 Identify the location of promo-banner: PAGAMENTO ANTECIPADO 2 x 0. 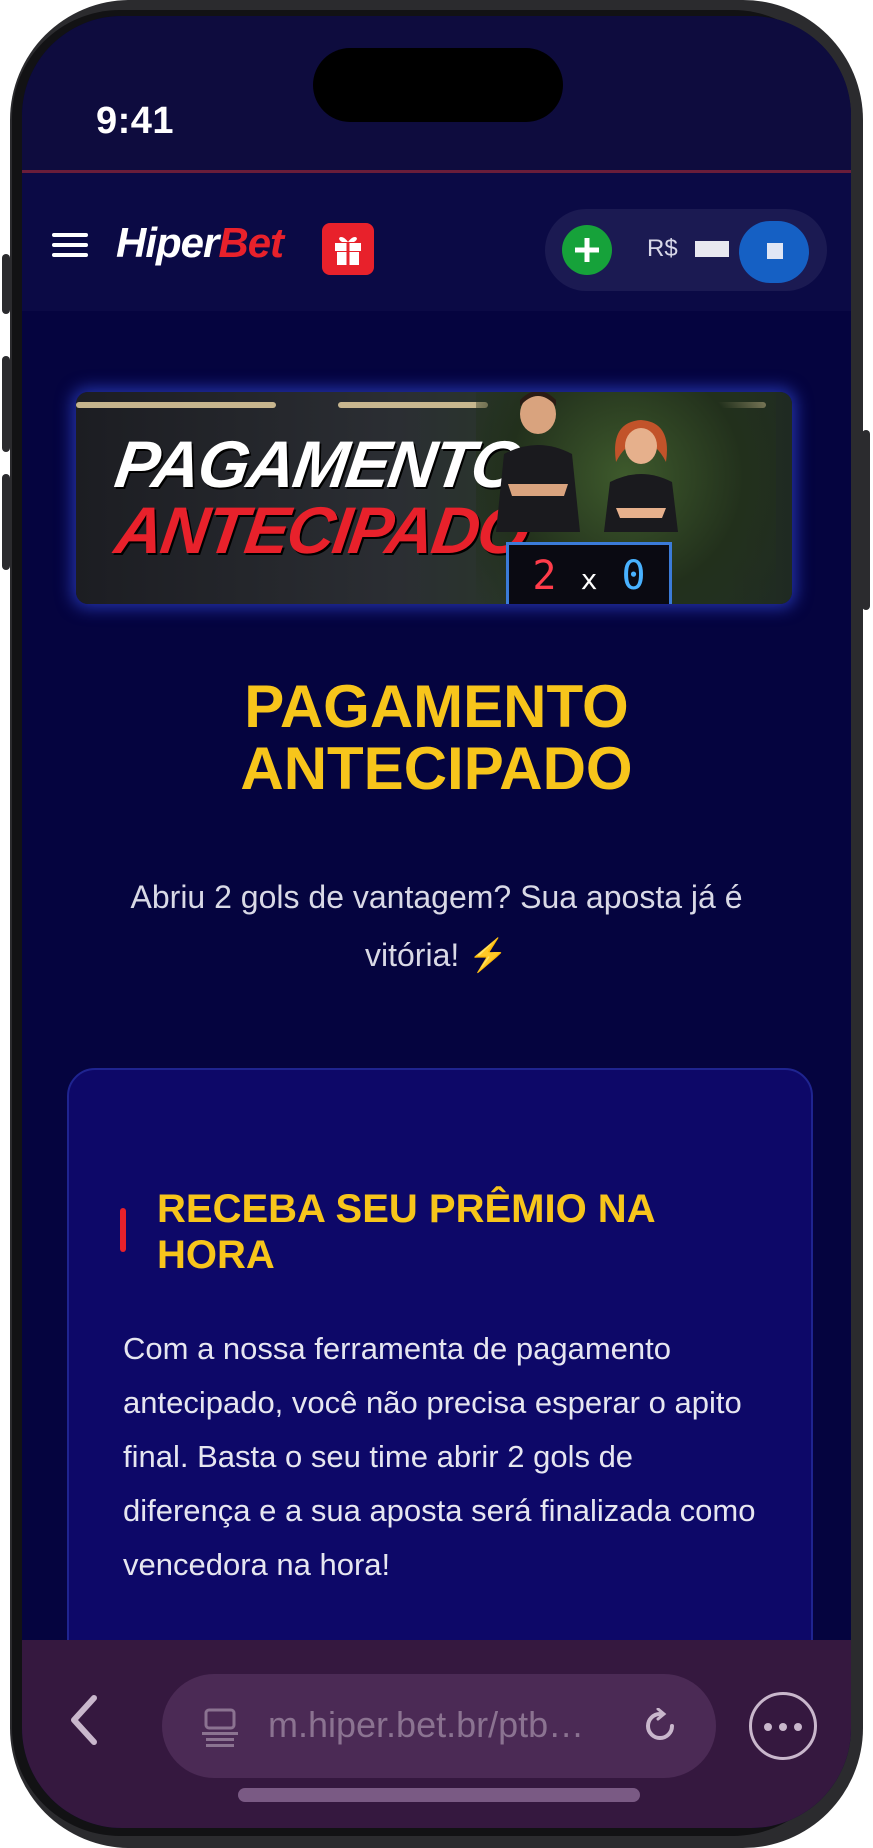
(434, 498).